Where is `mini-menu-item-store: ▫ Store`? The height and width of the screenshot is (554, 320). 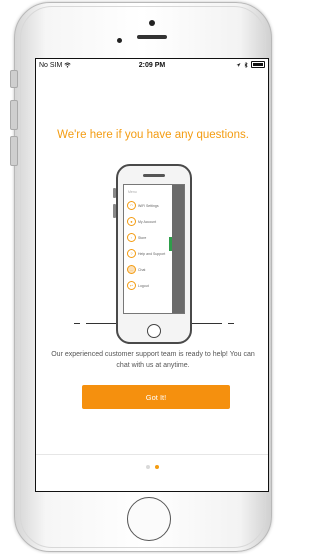 mini-menu-item-store: ▫ Store is located at coordinates (136, 237).